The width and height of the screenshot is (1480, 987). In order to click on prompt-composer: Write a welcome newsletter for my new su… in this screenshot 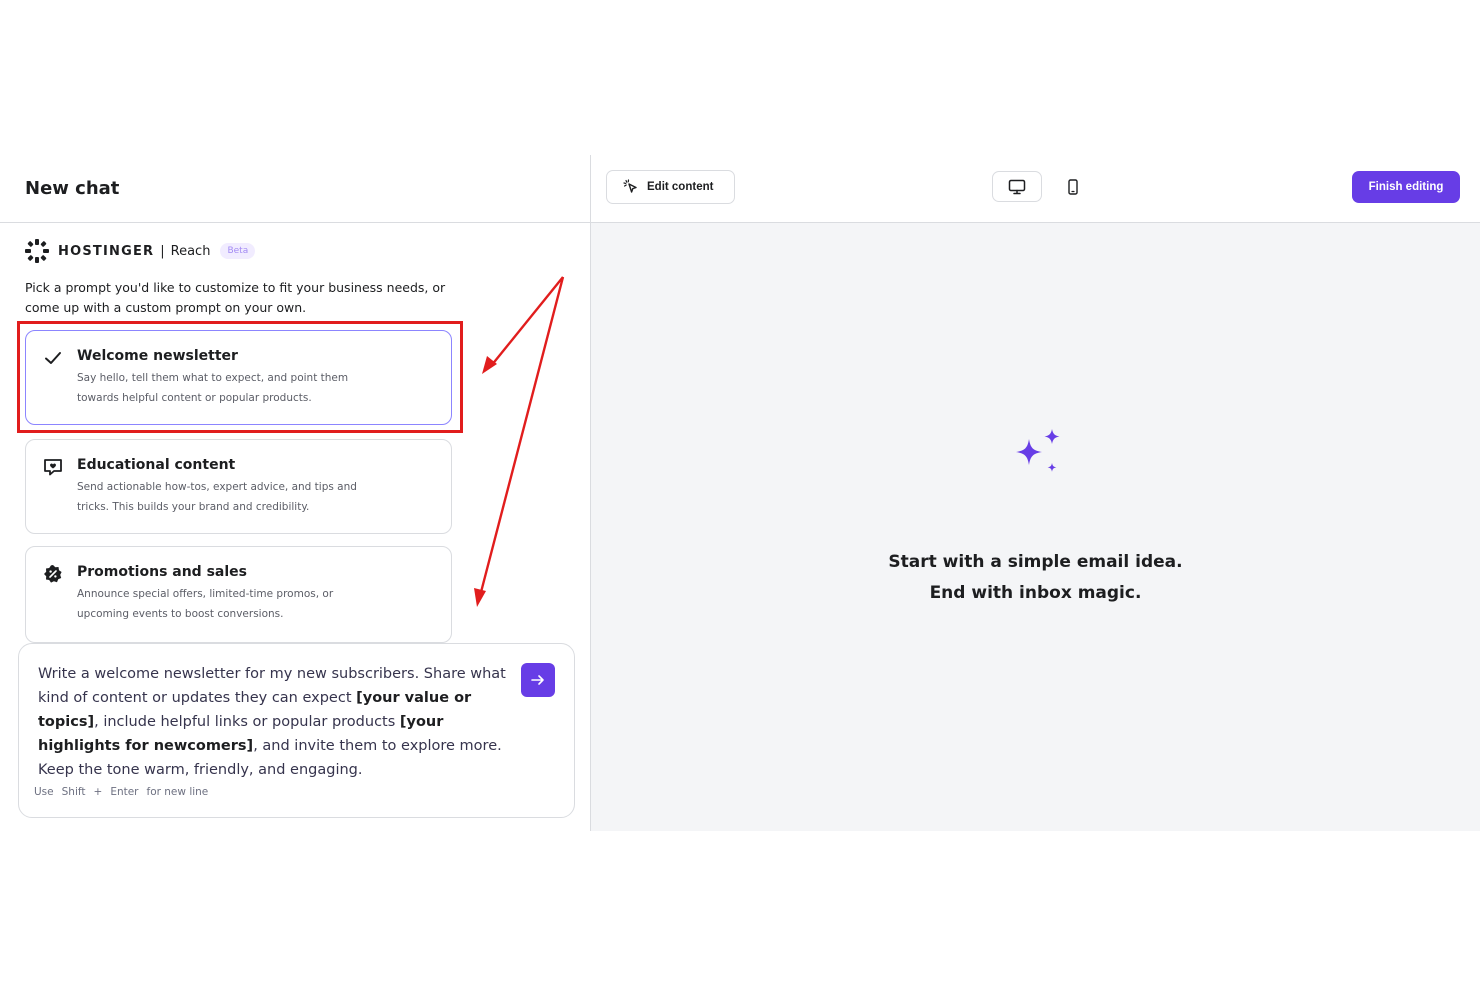, I will do `click(296, 730)`.